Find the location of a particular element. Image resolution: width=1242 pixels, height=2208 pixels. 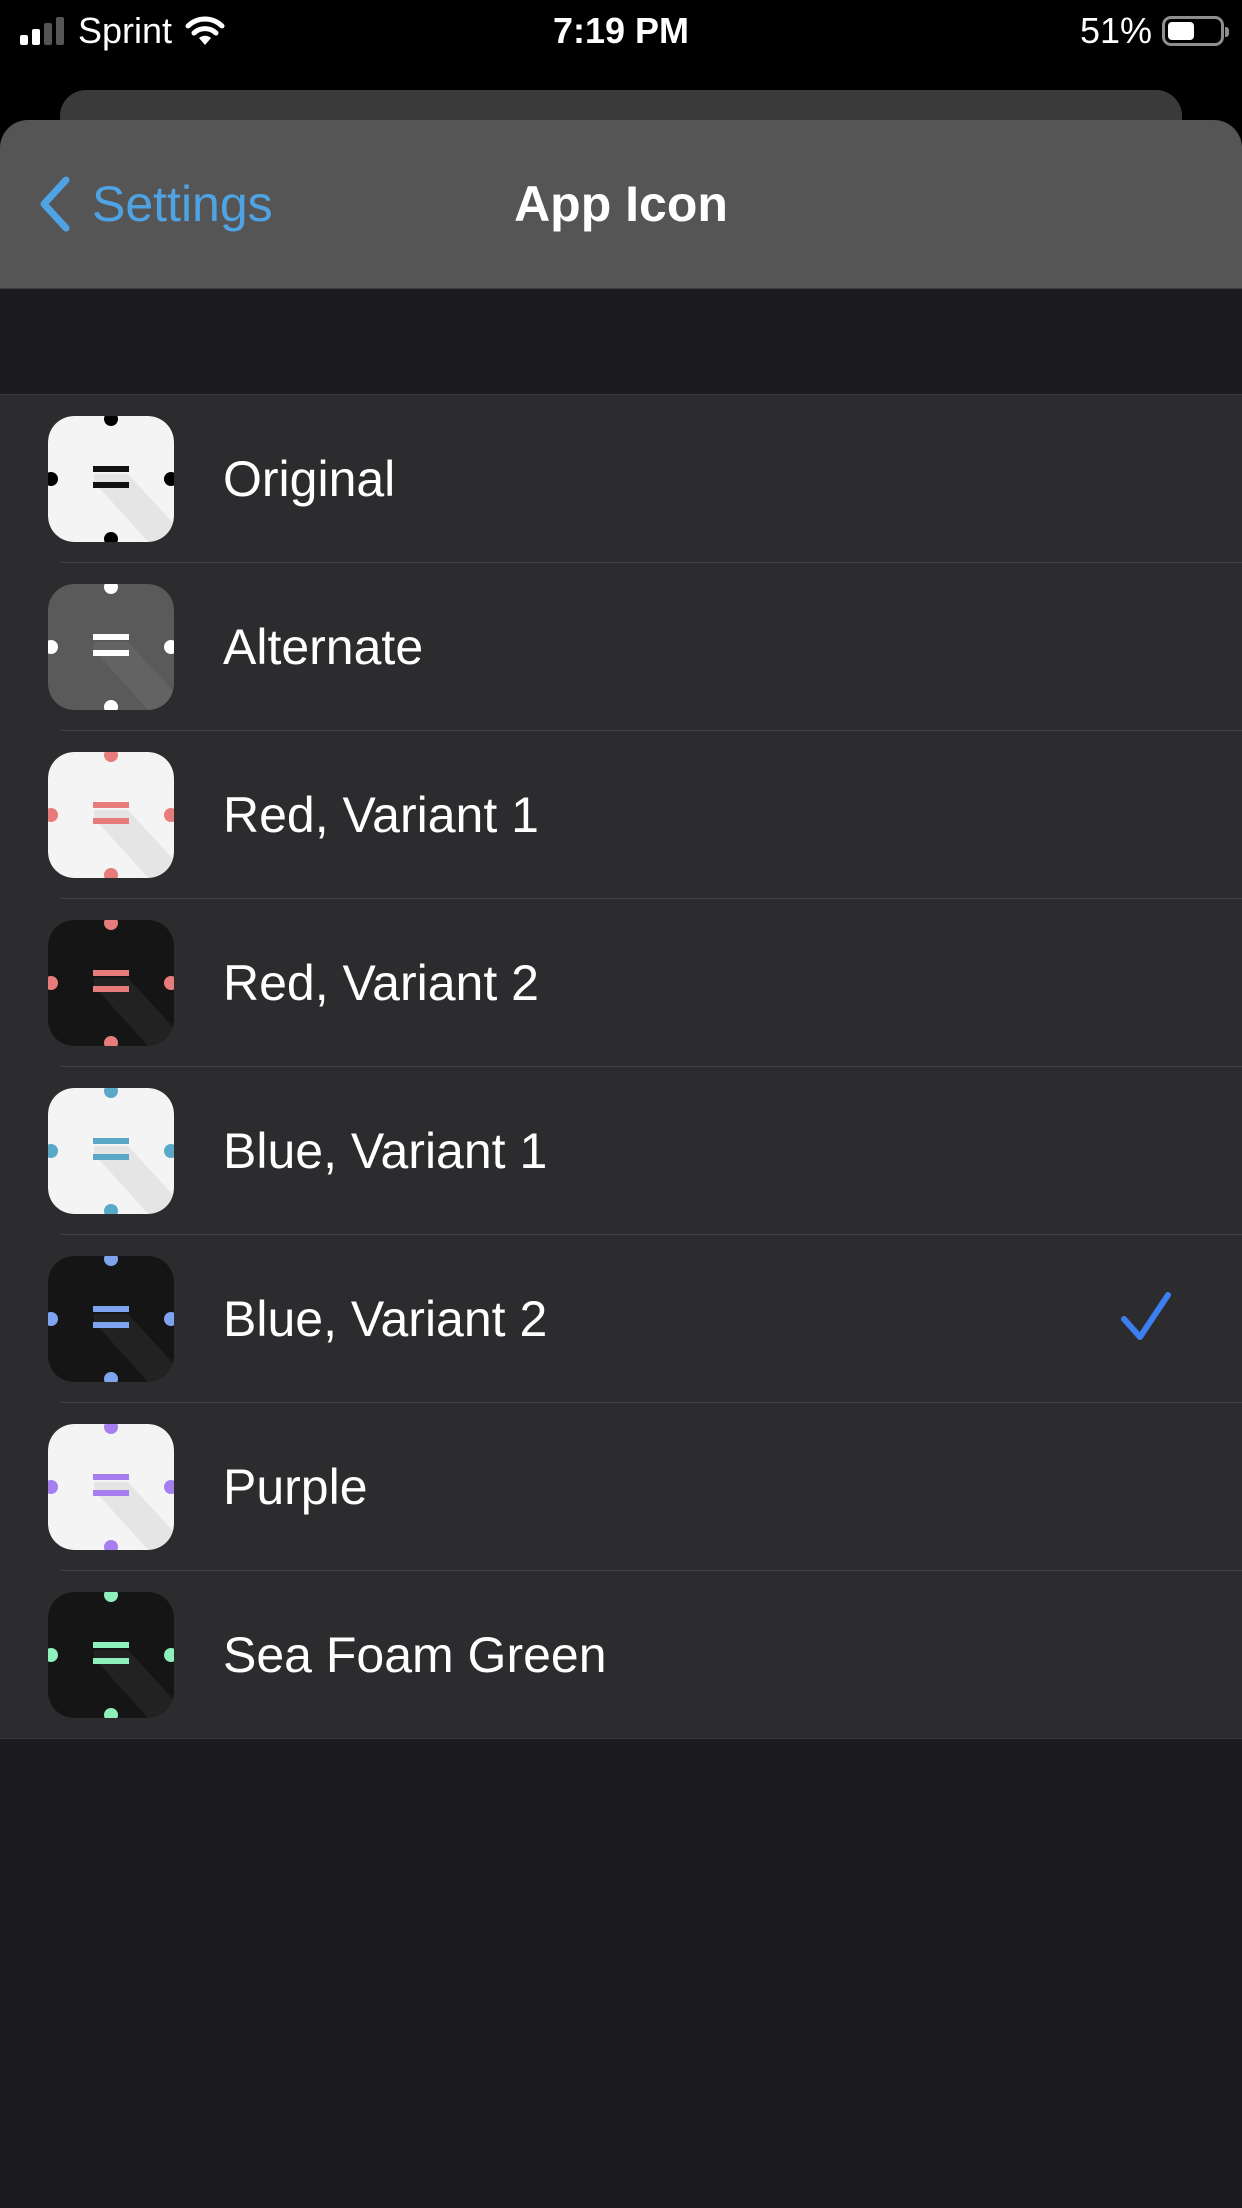

icon-option-row: Red, Variant 1 is located at coordinates (621, 815).